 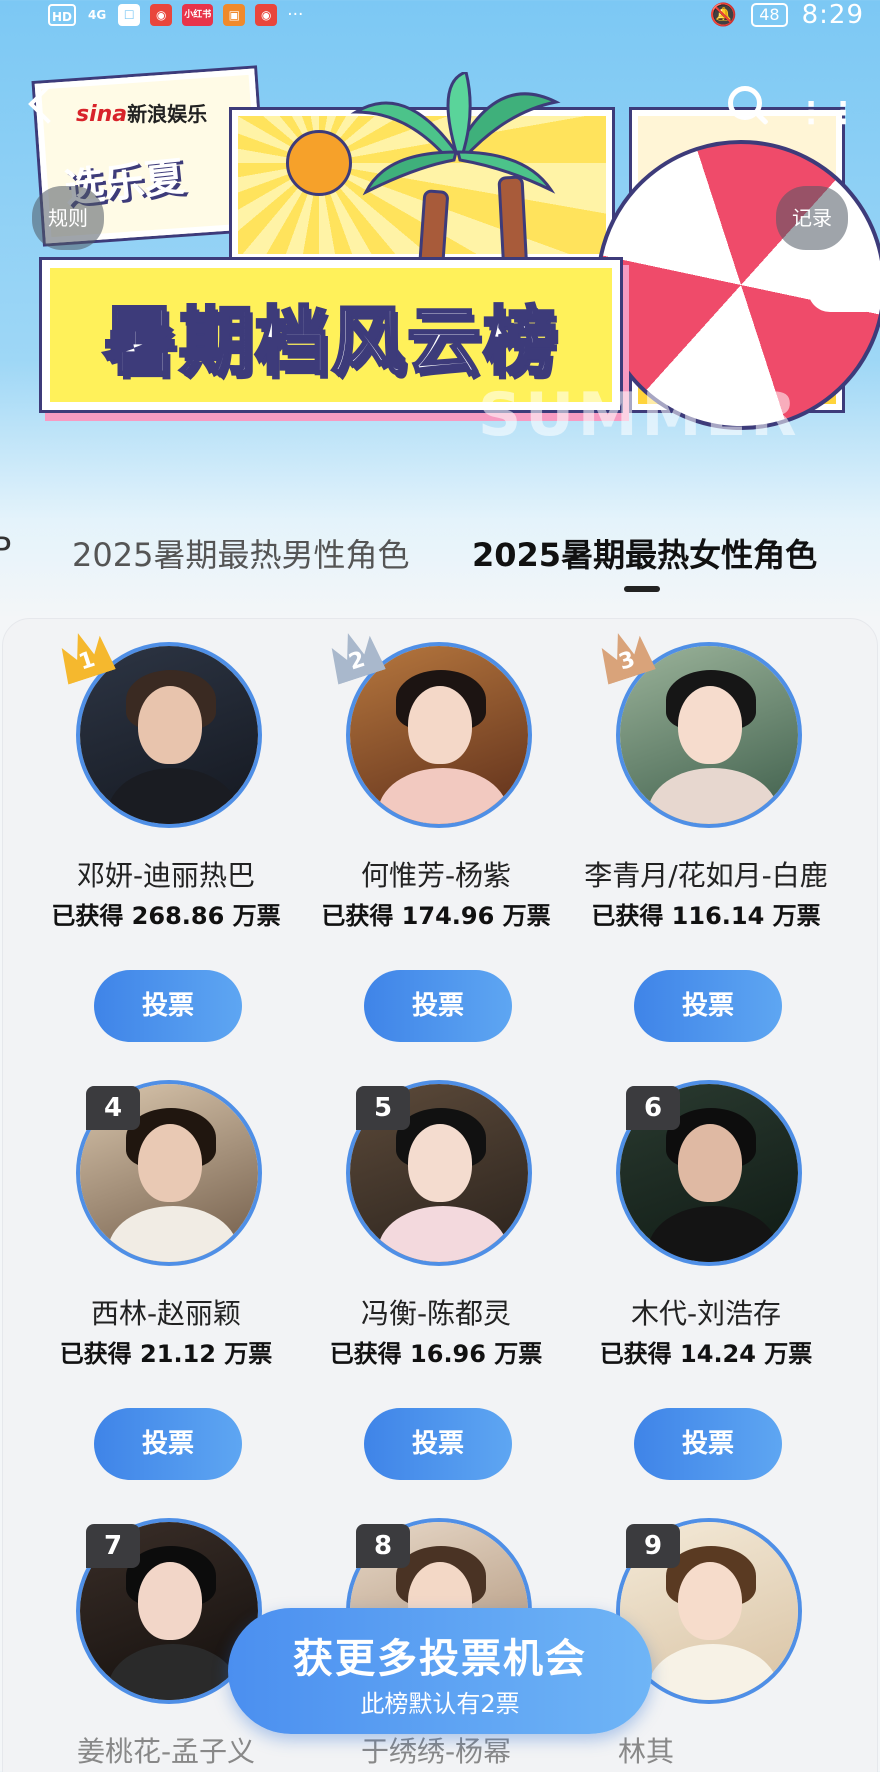 What do you see at coordinates (436, 1354) in the screenshot?
I see `vote-count: 已获得 16.96 万票` at bounding box center [436, 1354].